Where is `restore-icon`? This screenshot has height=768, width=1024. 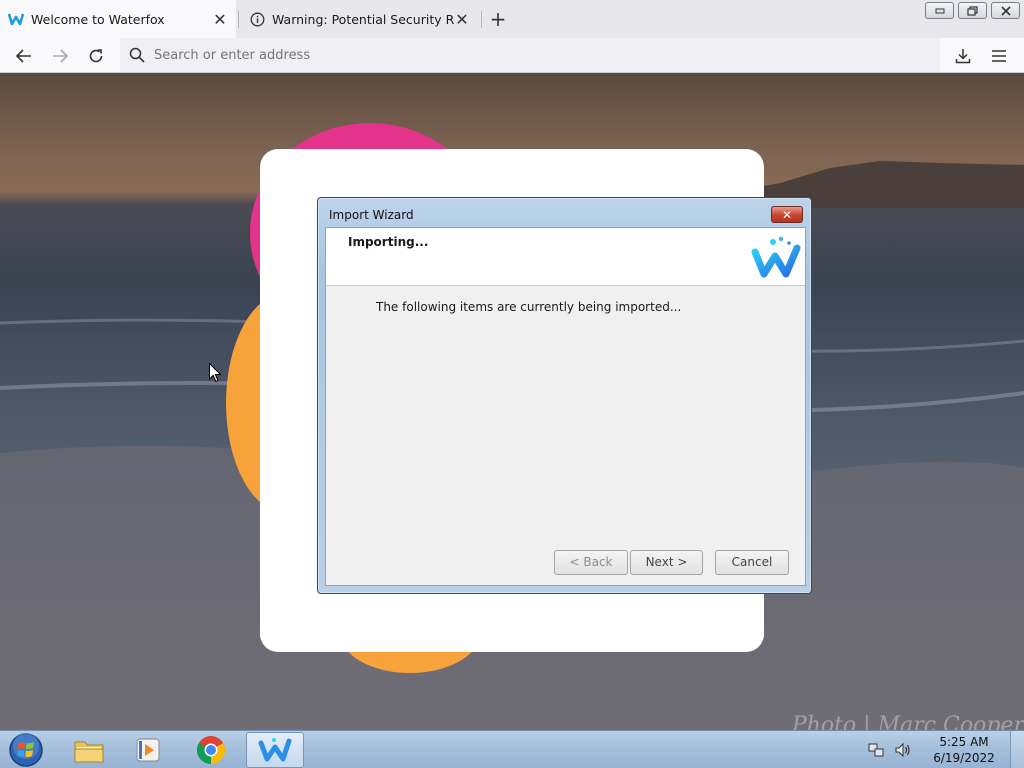
restore-icon is located at coordinates (972, 10).